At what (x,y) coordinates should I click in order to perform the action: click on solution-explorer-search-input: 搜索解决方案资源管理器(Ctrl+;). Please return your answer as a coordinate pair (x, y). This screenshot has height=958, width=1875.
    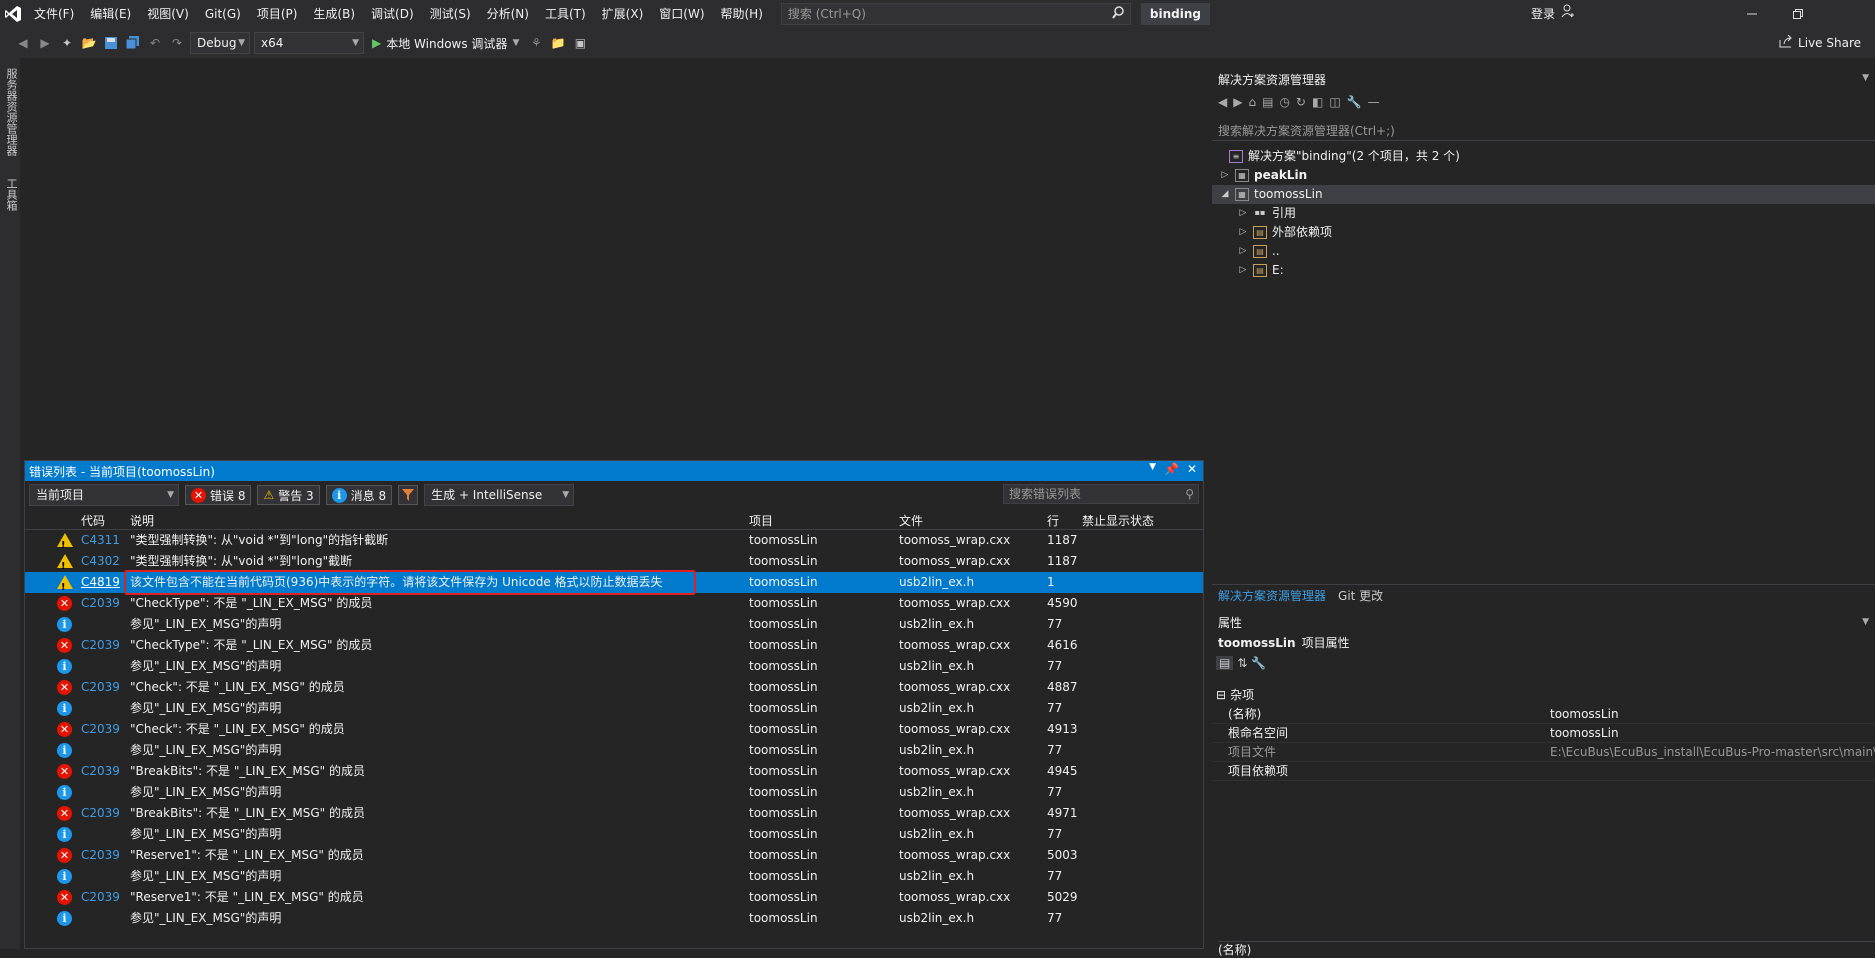
    Looking at the image, I should click on (1543, 131).